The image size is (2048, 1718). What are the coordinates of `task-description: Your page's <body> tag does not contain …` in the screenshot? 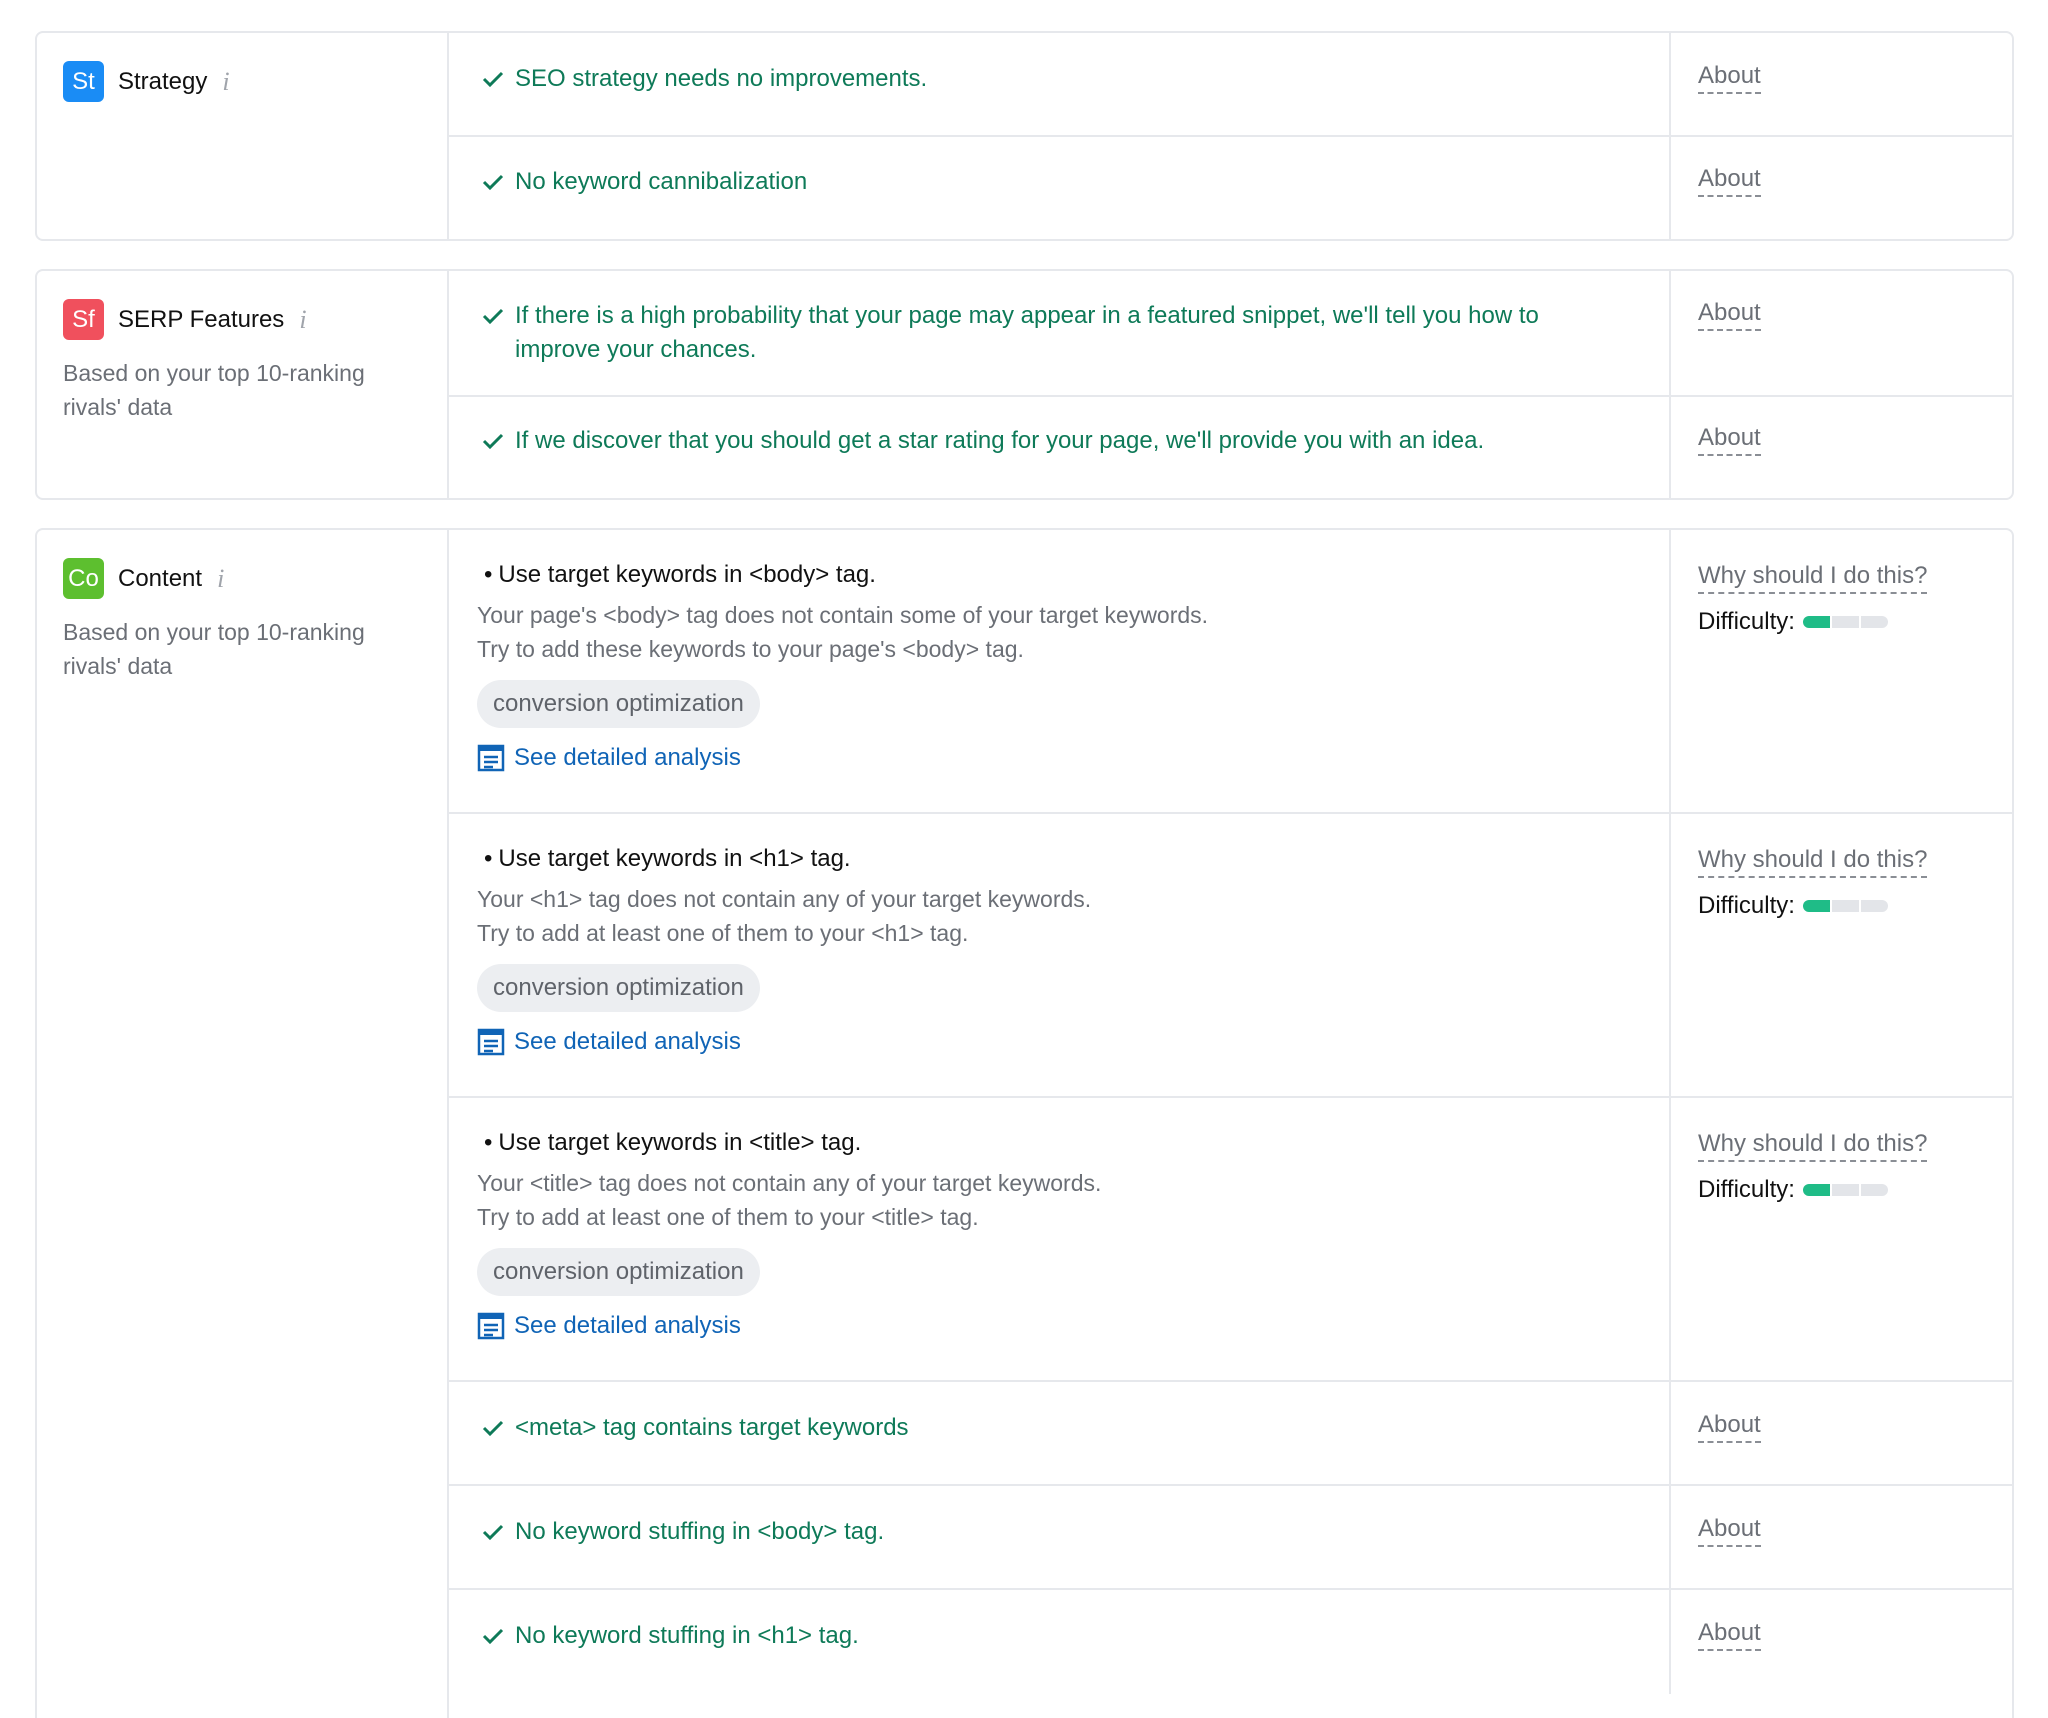 It's located at (843, 632).